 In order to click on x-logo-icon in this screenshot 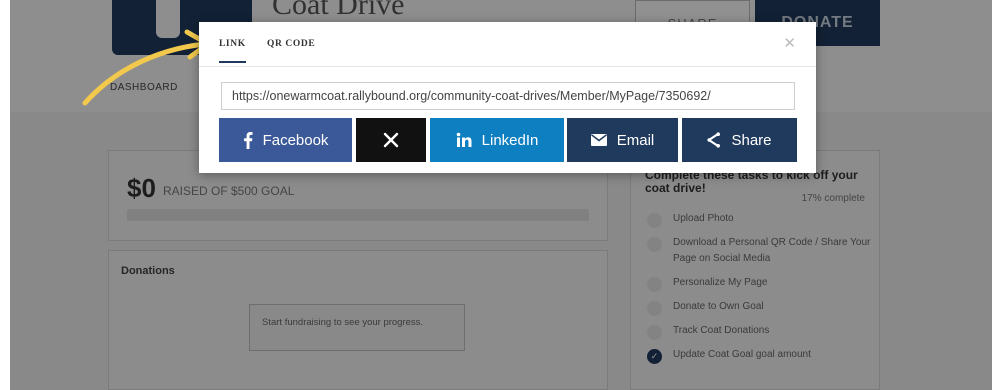, I will do `click(391, 140)`.